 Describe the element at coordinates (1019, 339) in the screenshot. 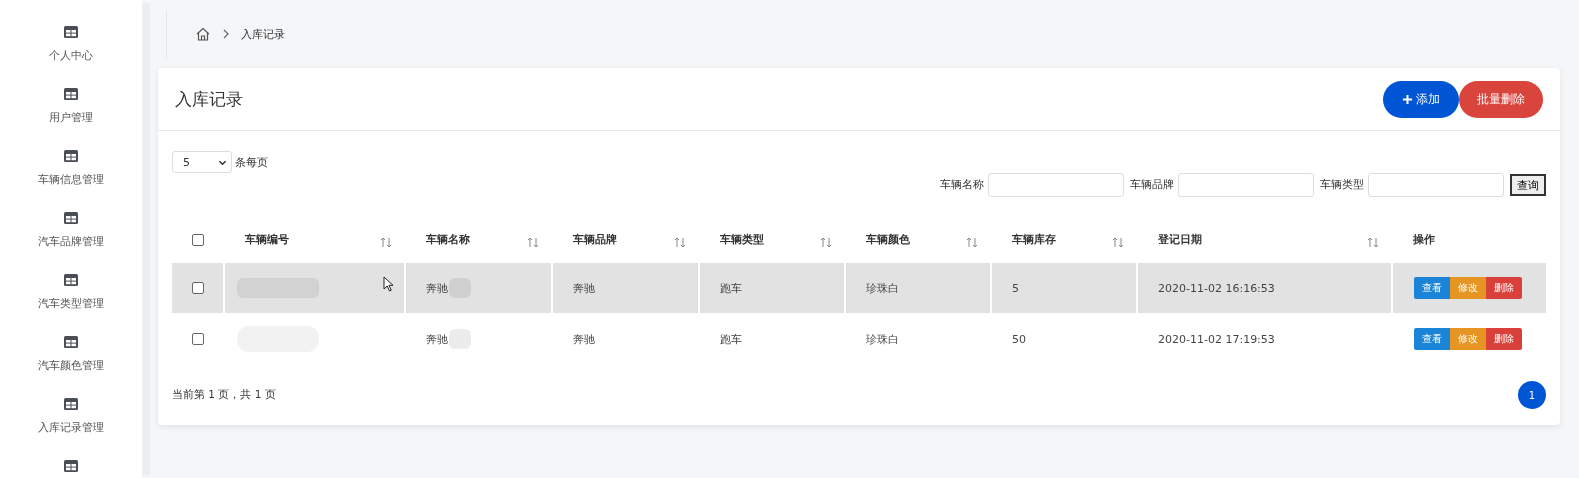

I see `table-cell: 50` at that location.